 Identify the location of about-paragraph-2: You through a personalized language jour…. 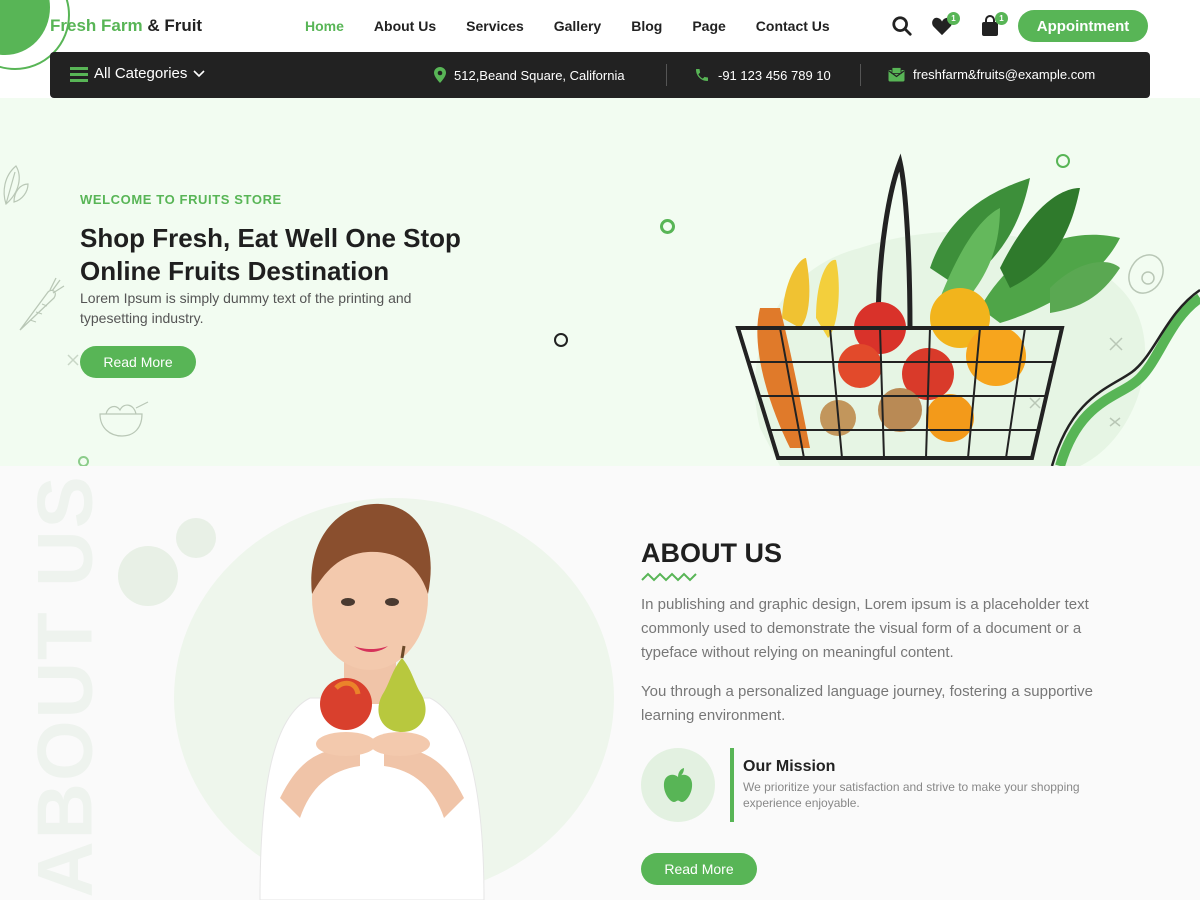
(867, 703).